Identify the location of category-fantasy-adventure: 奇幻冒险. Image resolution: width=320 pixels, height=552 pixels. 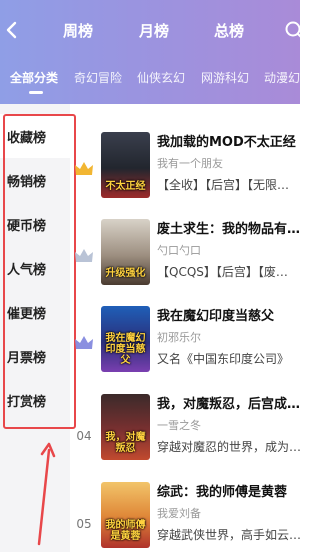
(98, 78).